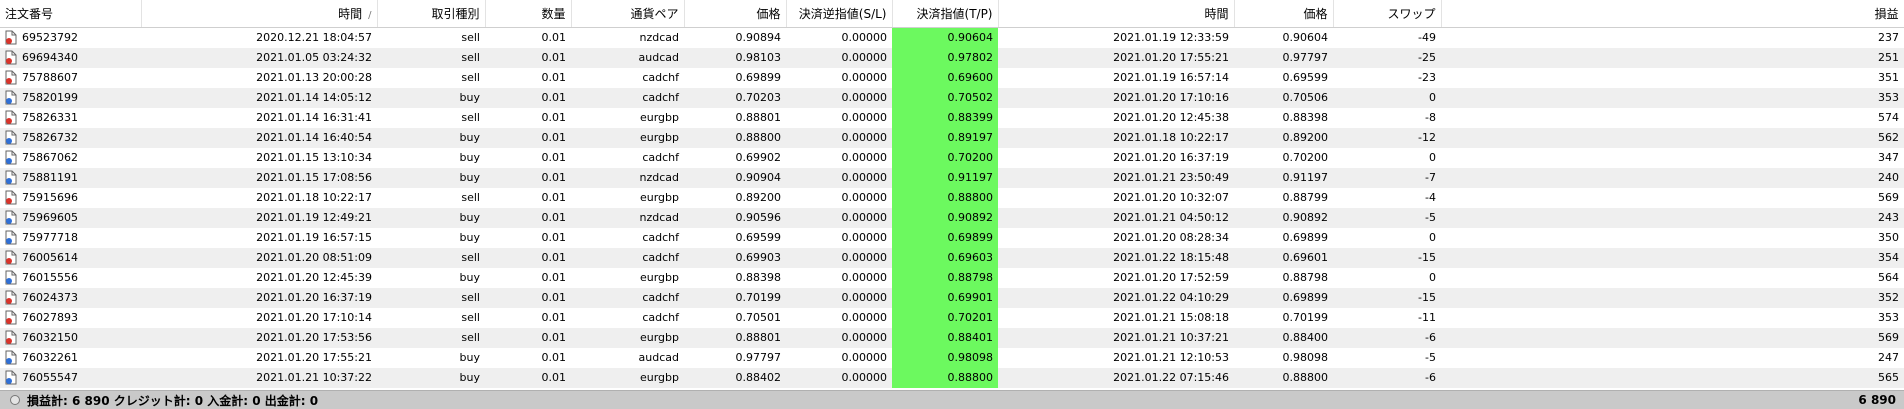  Describe the element at coordinates (1283, 337) in the screenshot. I see `cell-close-price: 0.88400` at that location.